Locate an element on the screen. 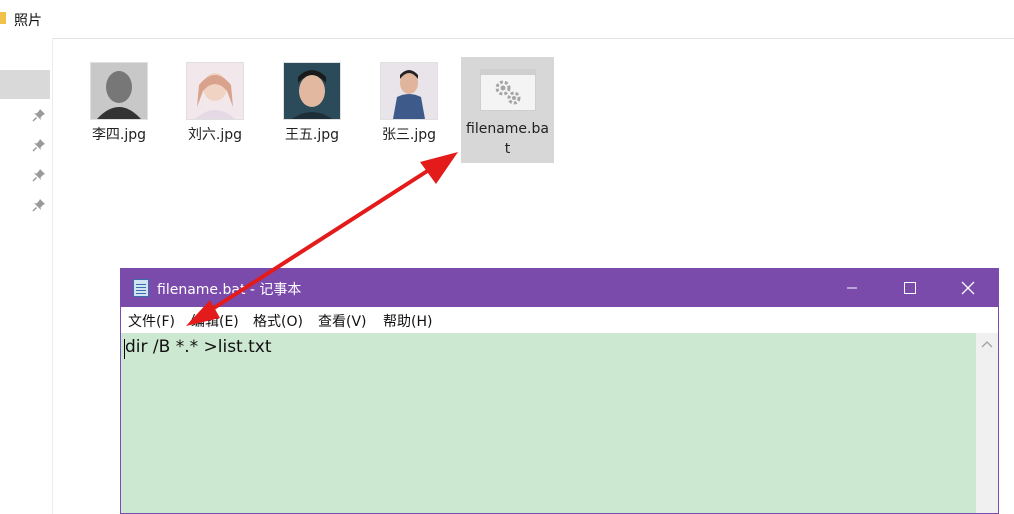 The width and height of the screenshot is (1014, 514). file-item: 李四.jpg is located at coordinates (119, 103).